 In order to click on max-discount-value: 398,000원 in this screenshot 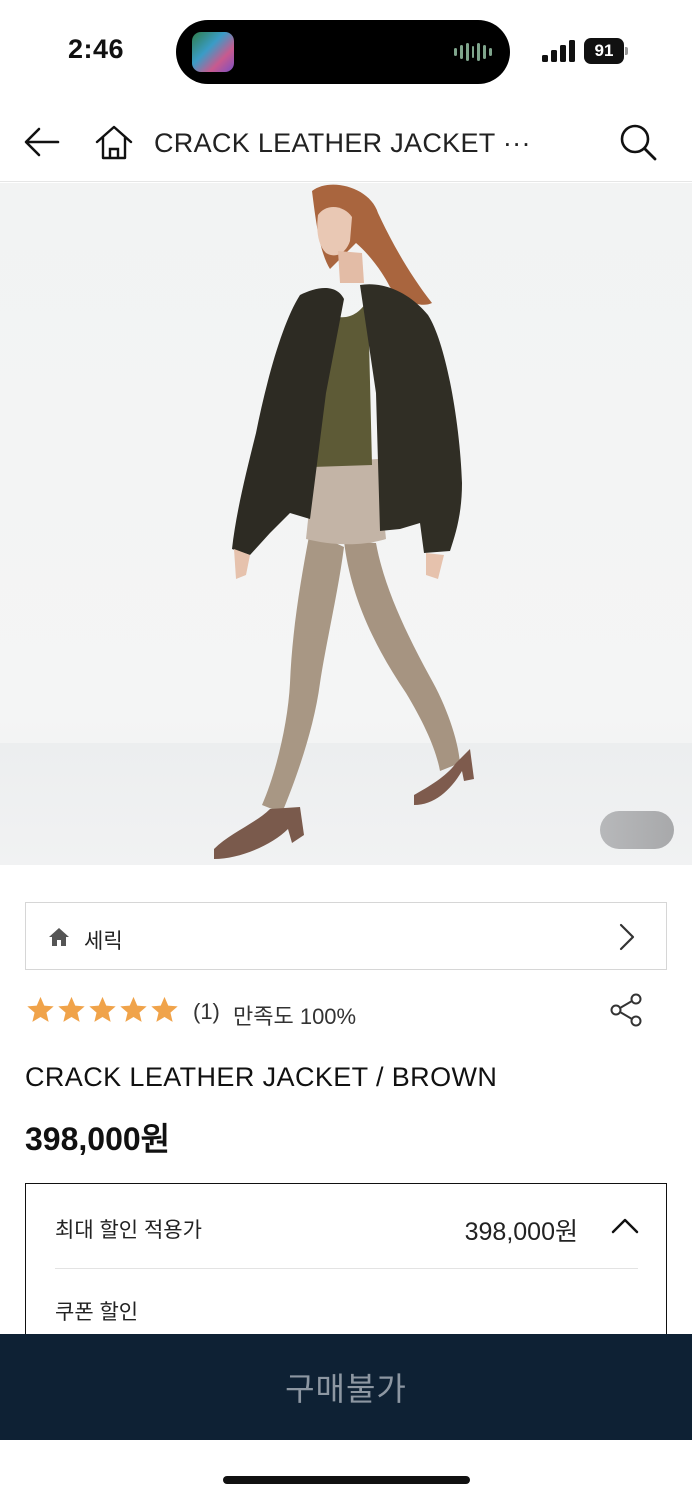, I will do `click(521, 1232)`.